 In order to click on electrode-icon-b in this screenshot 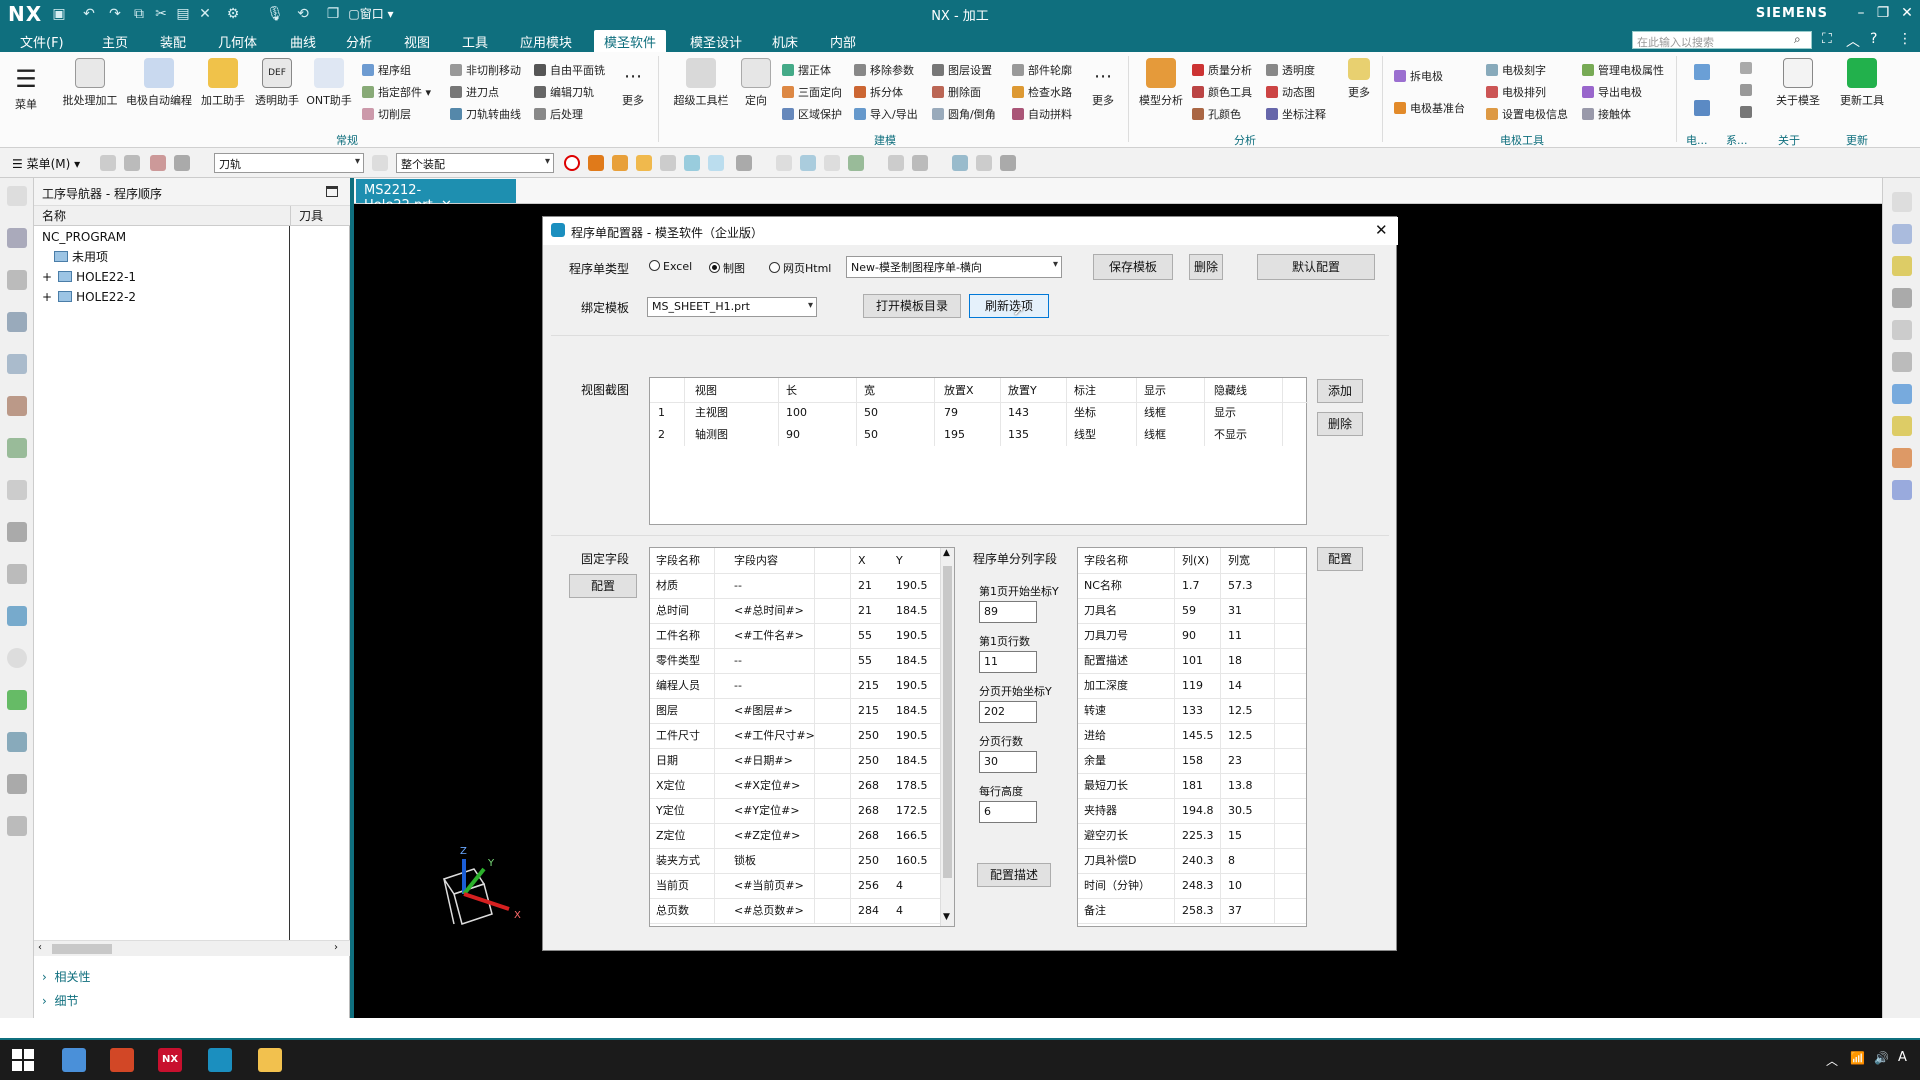, I will do `click(1704, 108)`.